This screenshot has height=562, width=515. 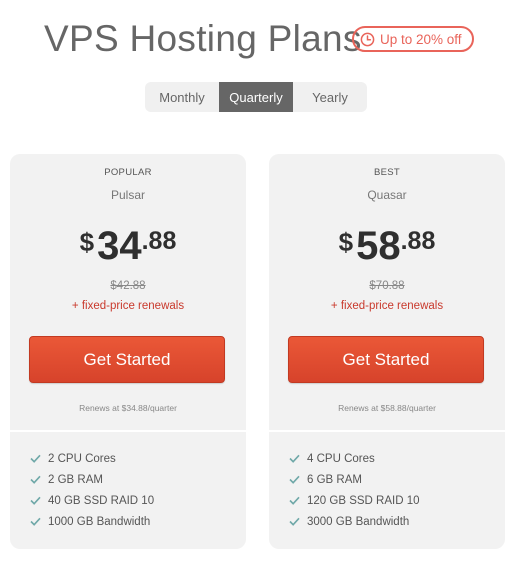 I want to click on old-price: $42.88, so click(x=128, y=286).